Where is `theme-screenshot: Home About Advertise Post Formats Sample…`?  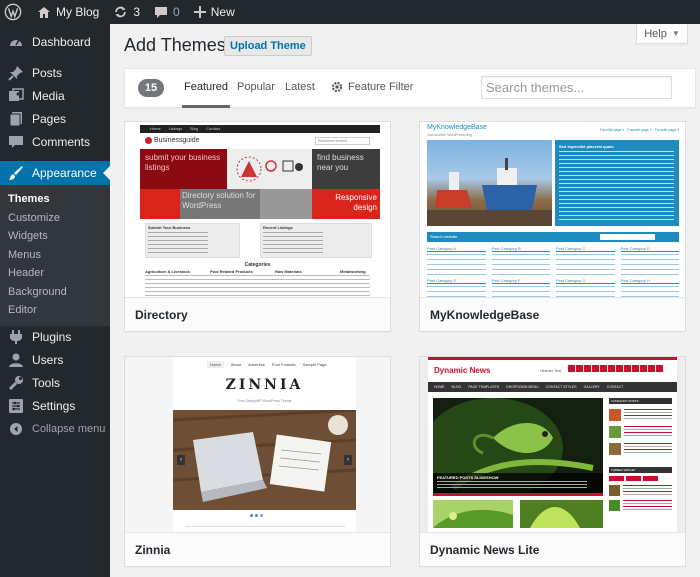 theme-screenshot: Home About Advertise Post Formats Sample… is located at coordinates (257, 444).